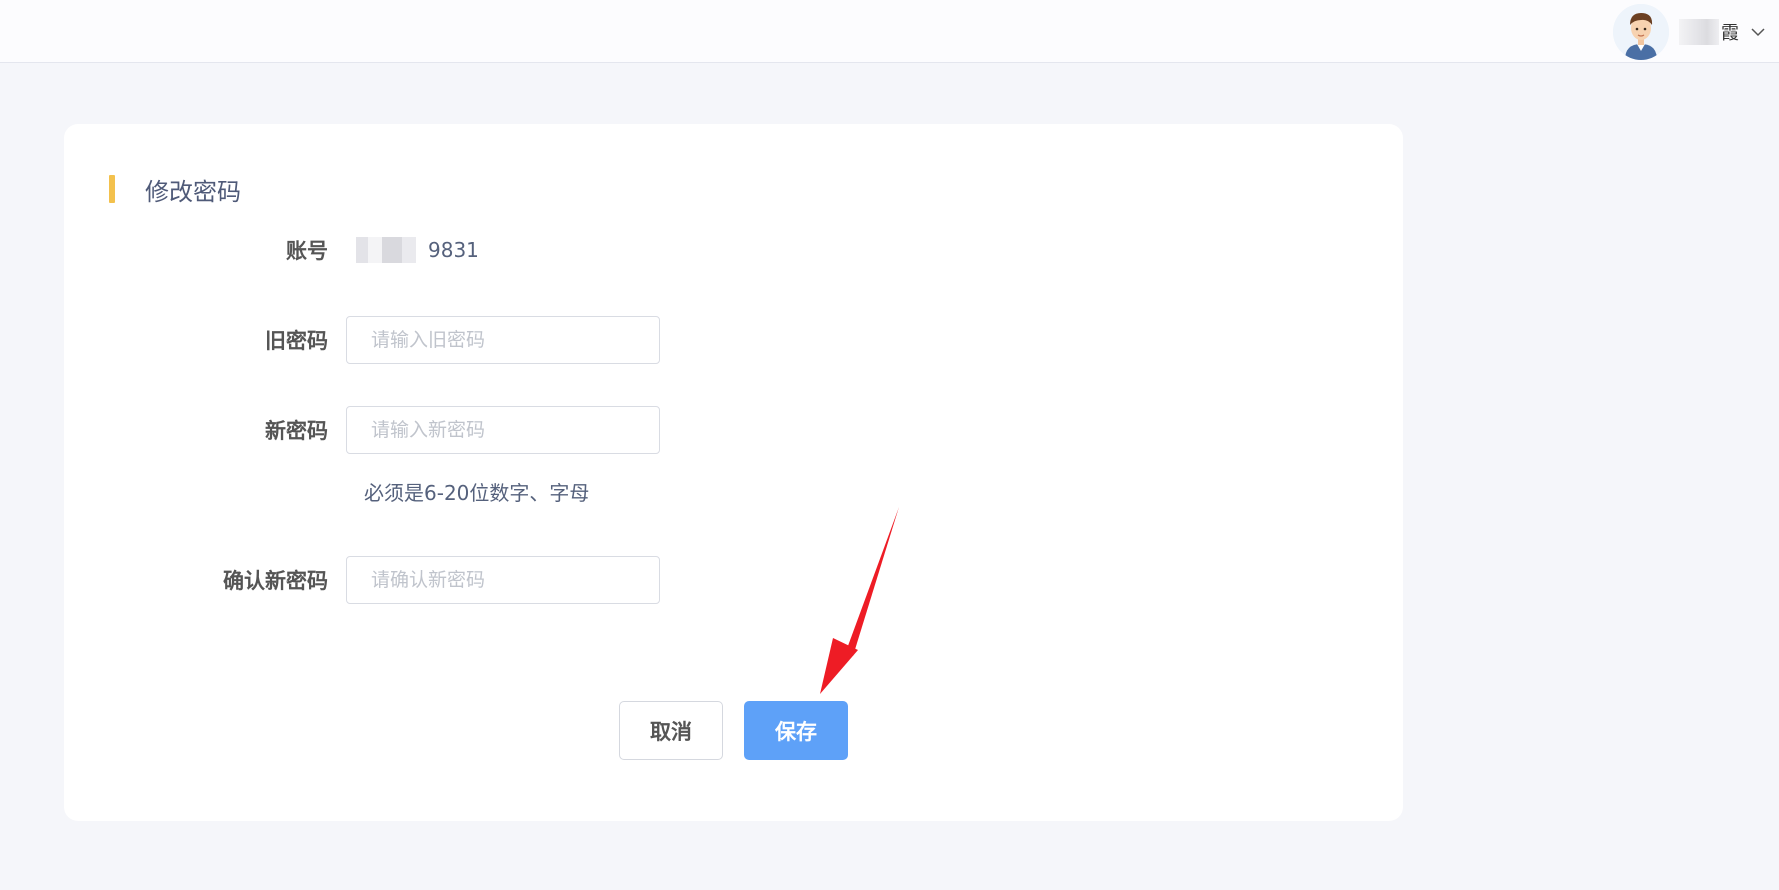 This screenshot has width=1779, height=890. Describe the element at coordinates (453, 250) in the screenshot. I see `account-value-text: 9831` at that location.